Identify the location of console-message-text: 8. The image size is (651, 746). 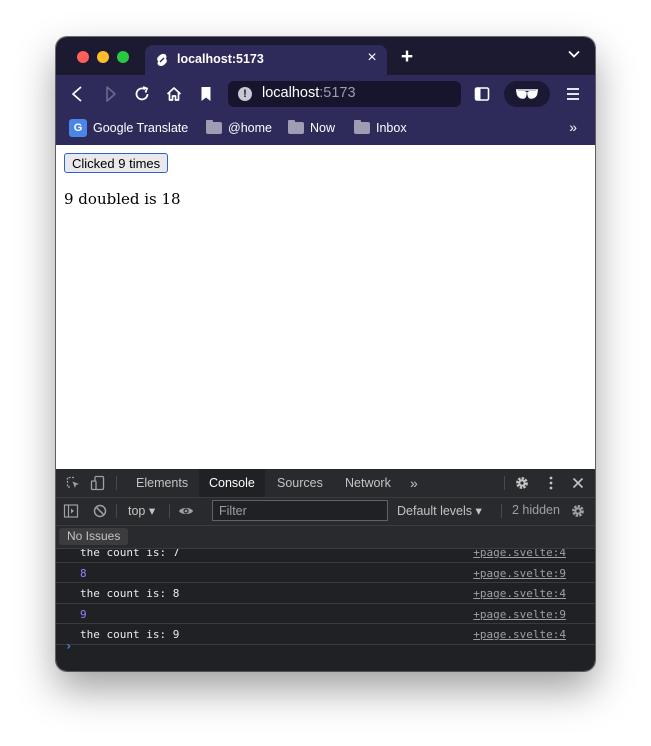
(83, 573).